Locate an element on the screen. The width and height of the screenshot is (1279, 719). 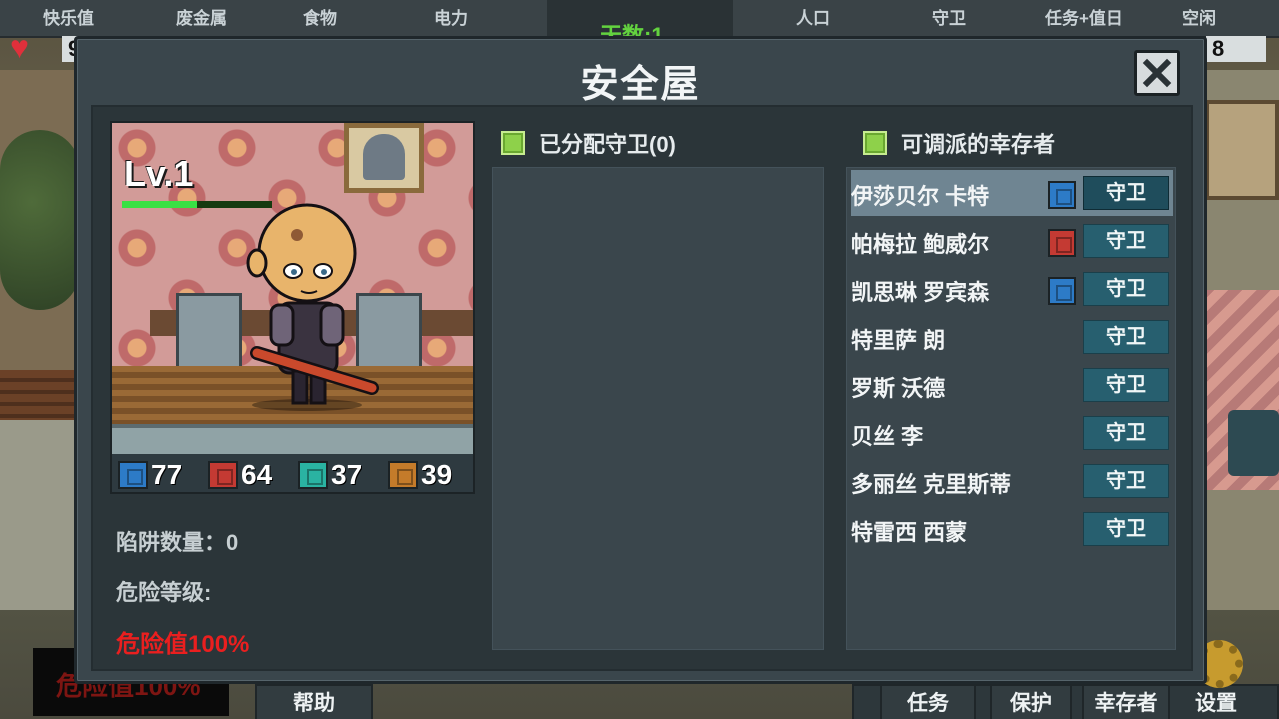
survivor-row: 帕梅拉 鲍威尔 守卫 is located at coordinates (1012, 241).